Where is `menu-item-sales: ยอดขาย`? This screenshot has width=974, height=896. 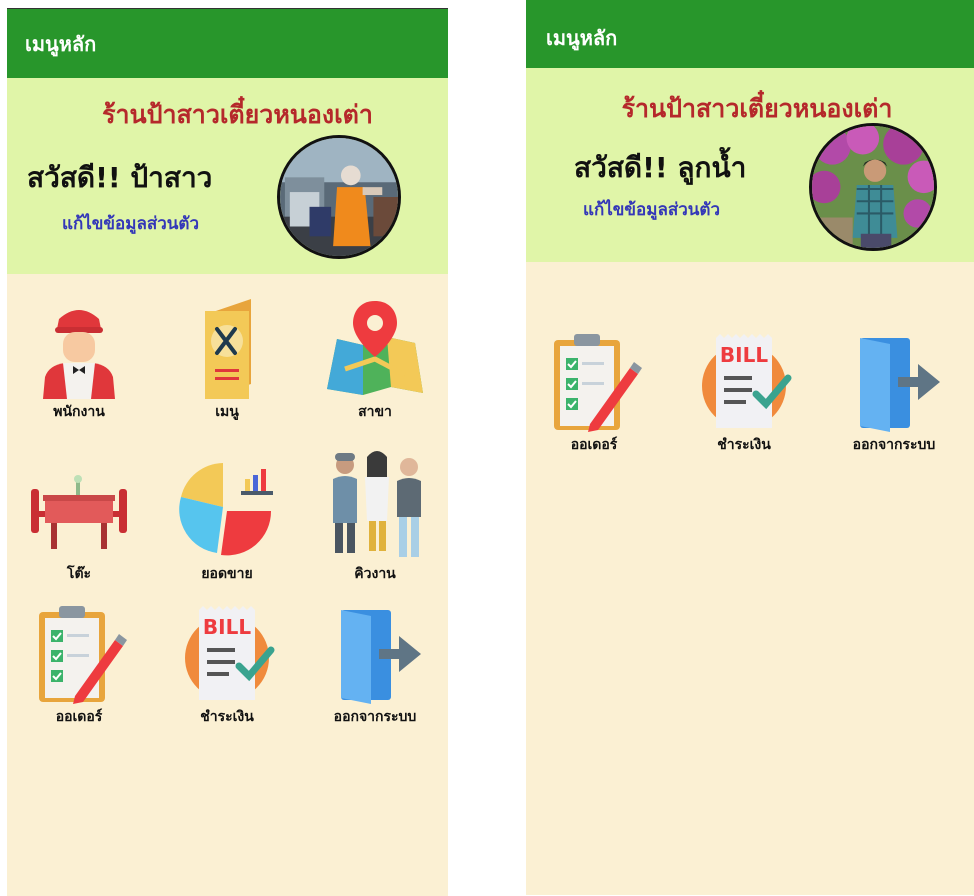 menu-item-sales: ยอดขาย is located at coordinates (227, 523).